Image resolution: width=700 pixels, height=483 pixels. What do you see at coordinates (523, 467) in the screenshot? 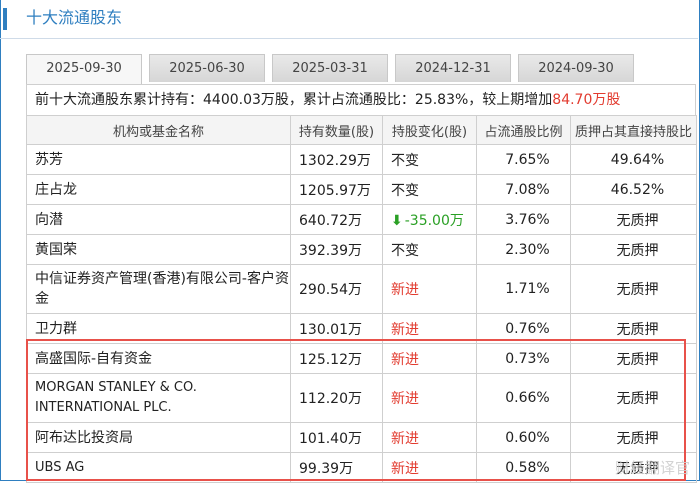
I see `holder-ratio: 0.58%` at bounding box center [523, 467].